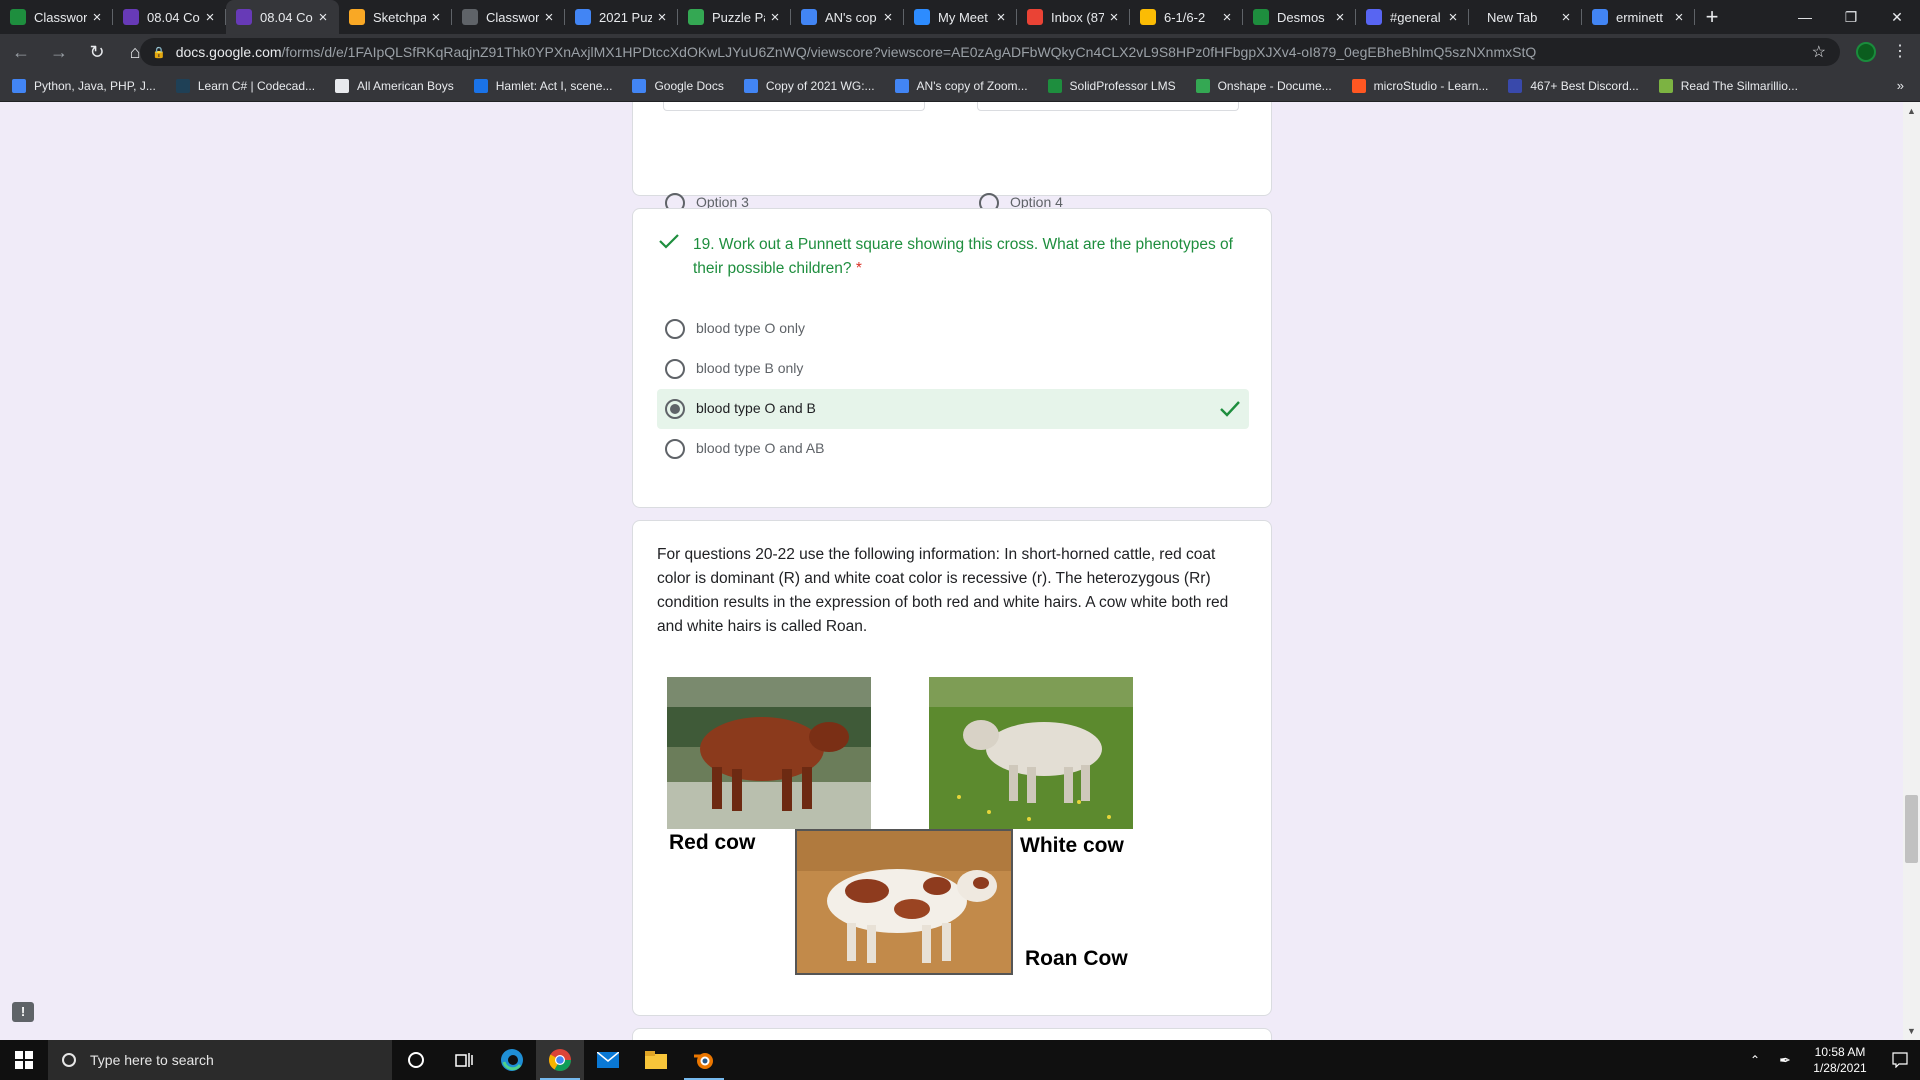 Image resolution: width=1920 pixels, height=1080 pixels. Describe the element at coordinates (1911, 1031) in the screenshot. I see `scroll-down-arrow-icon: ▼` at that location.